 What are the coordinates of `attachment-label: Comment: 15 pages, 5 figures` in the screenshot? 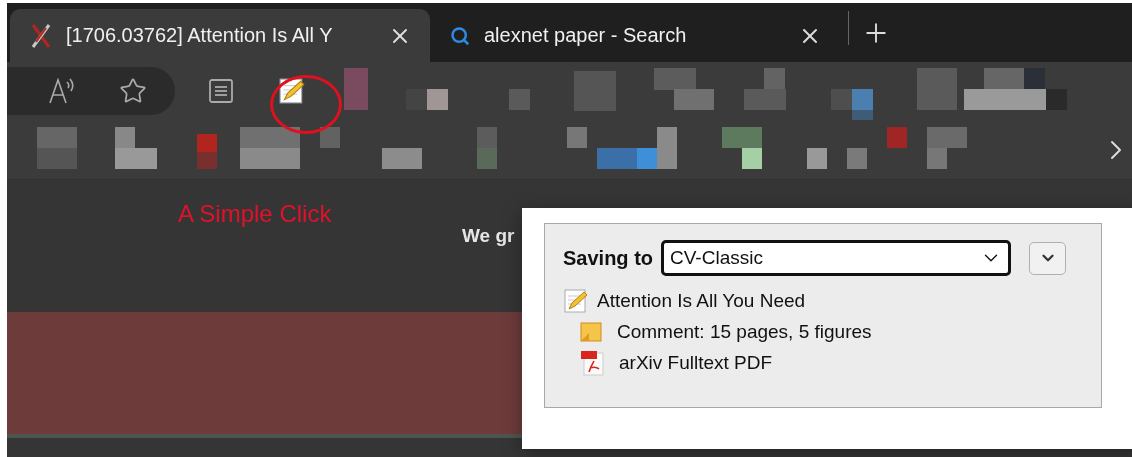 It's located at (744, 332).